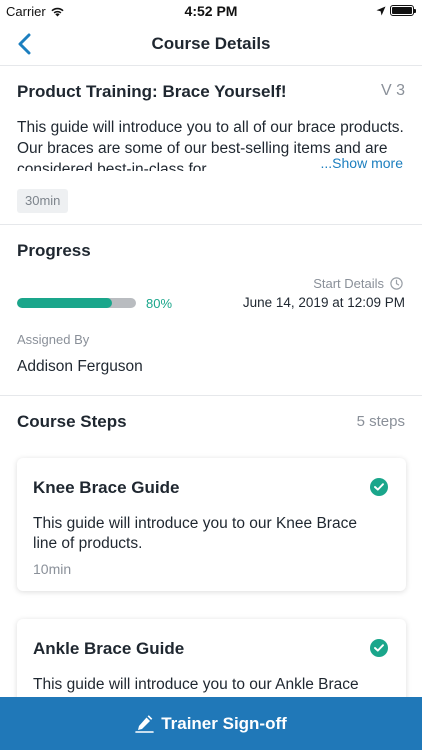 This screenshot has width=422, height=750. I want to click on progress-bar-fill, so click(65, 303).